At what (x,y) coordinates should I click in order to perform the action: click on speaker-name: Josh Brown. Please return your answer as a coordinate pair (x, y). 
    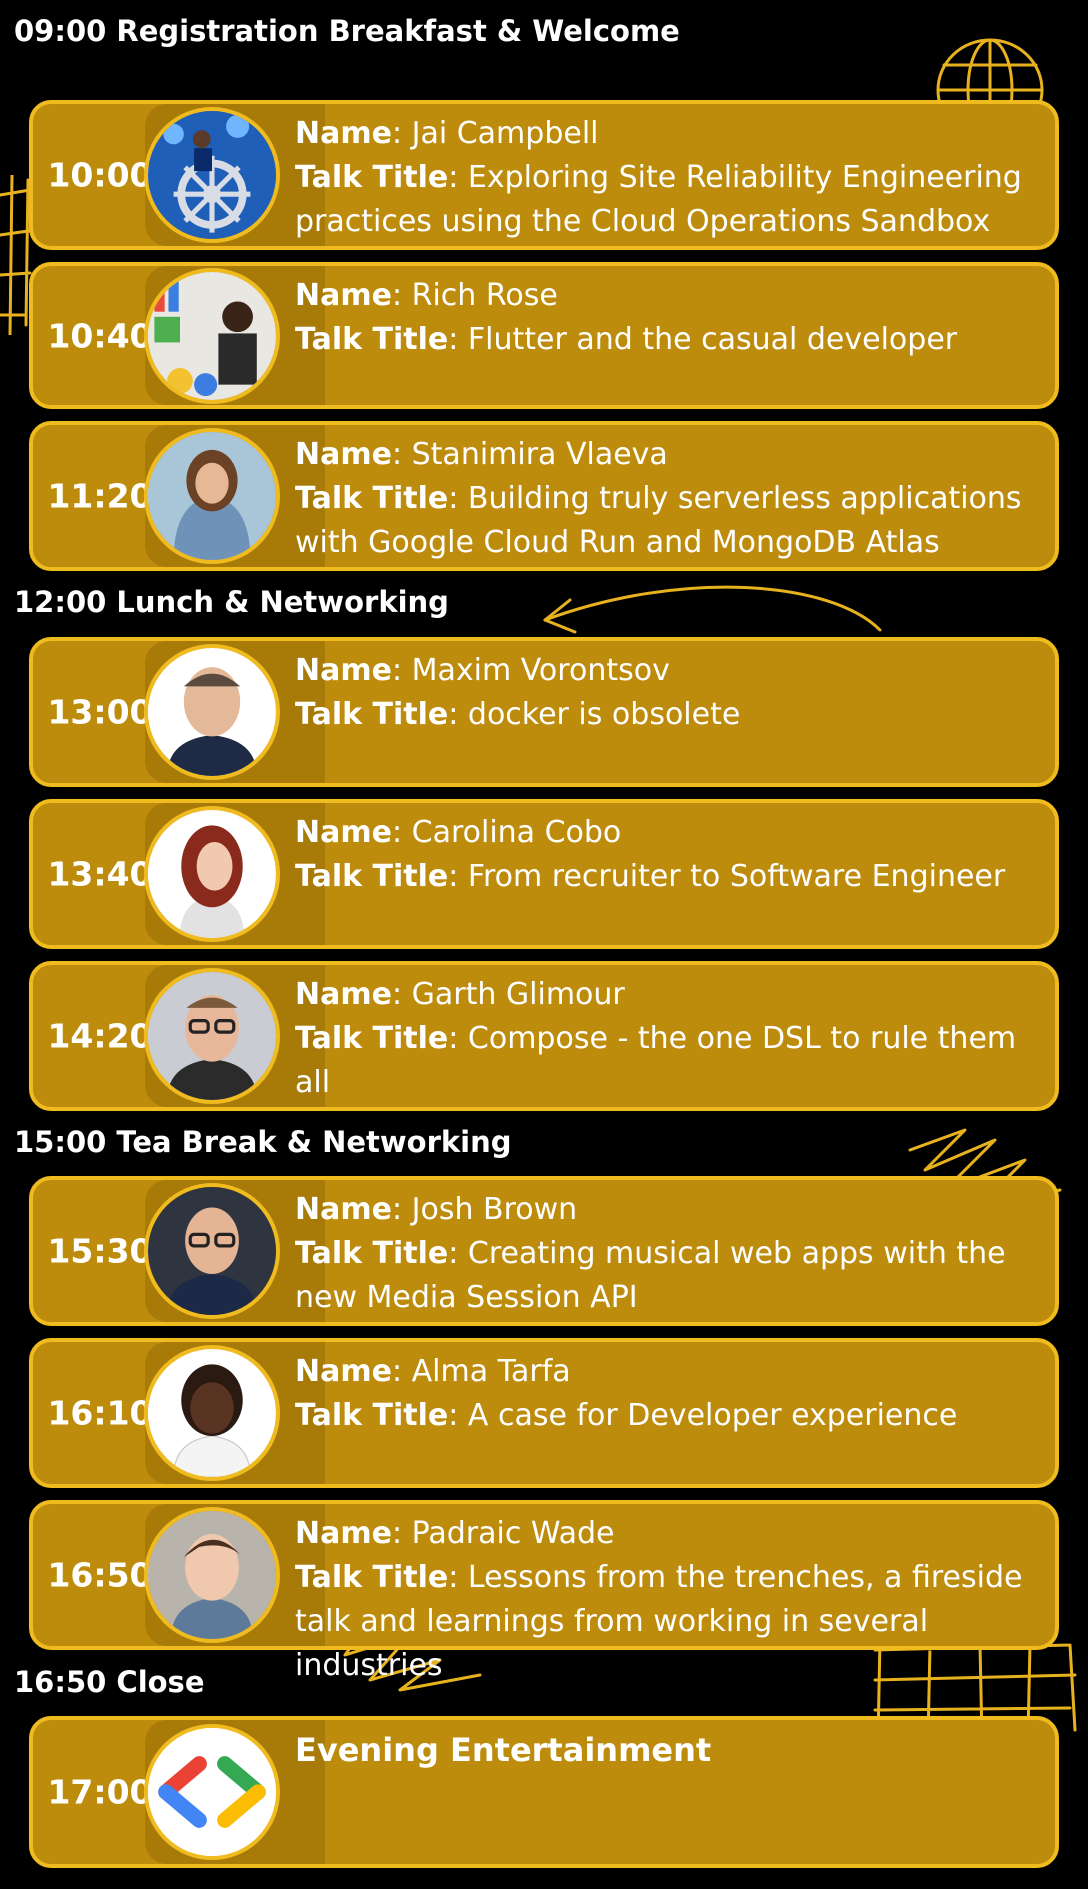
    Looking at the image, I should click on (494, 1209).